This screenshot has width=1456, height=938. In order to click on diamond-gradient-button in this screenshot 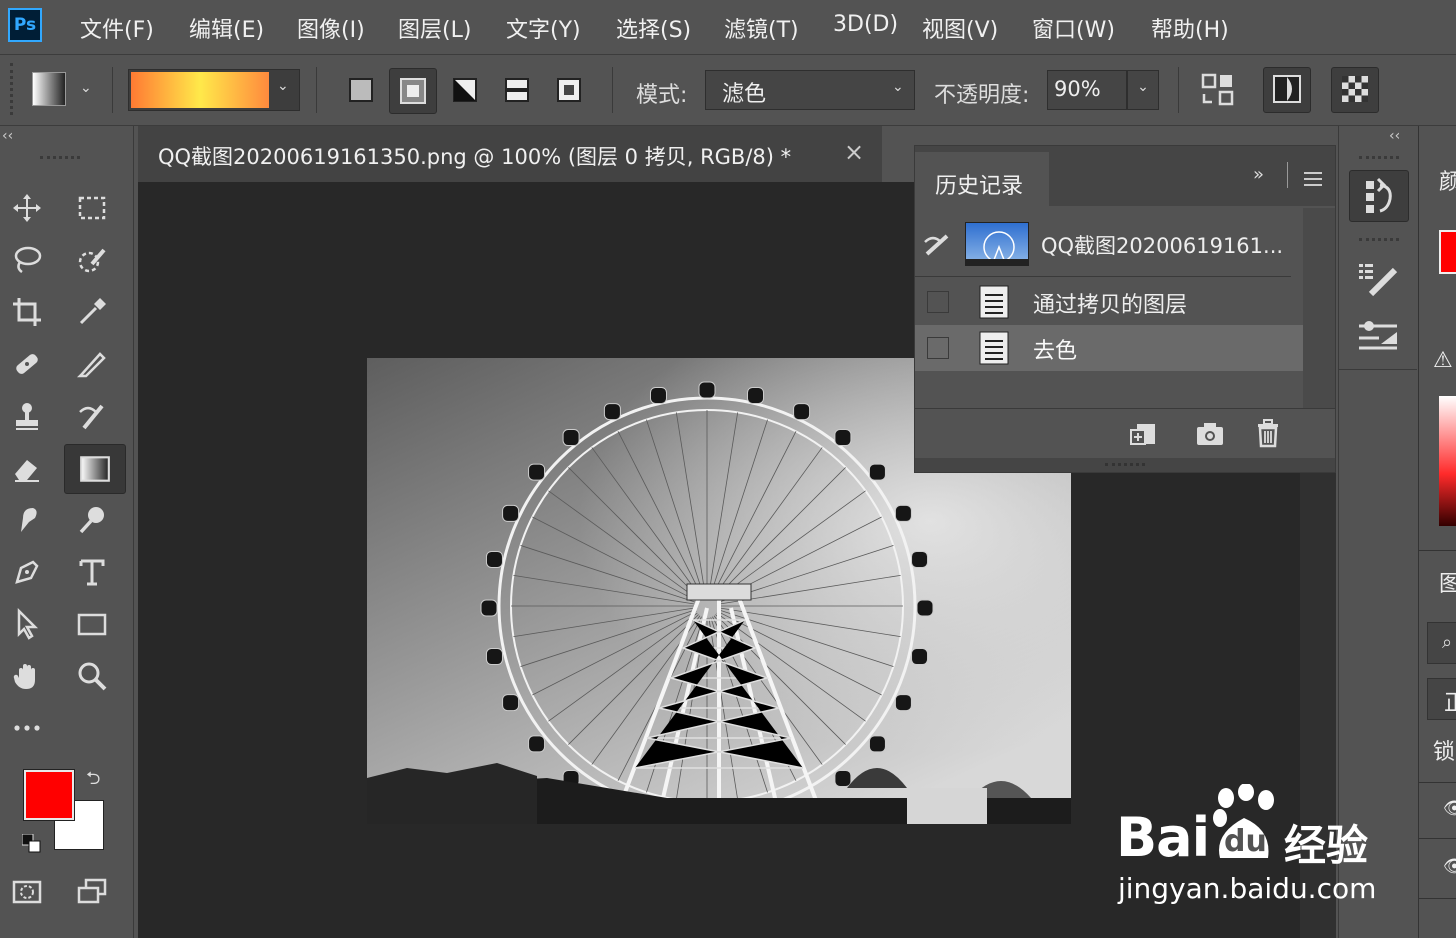, I will do `click(570, 91)`.